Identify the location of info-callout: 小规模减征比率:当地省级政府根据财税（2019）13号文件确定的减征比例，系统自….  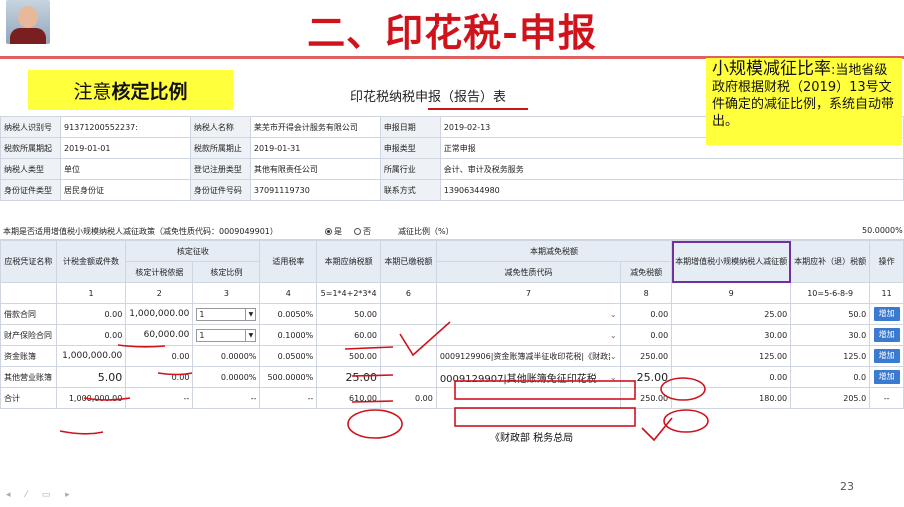
(804, 101).